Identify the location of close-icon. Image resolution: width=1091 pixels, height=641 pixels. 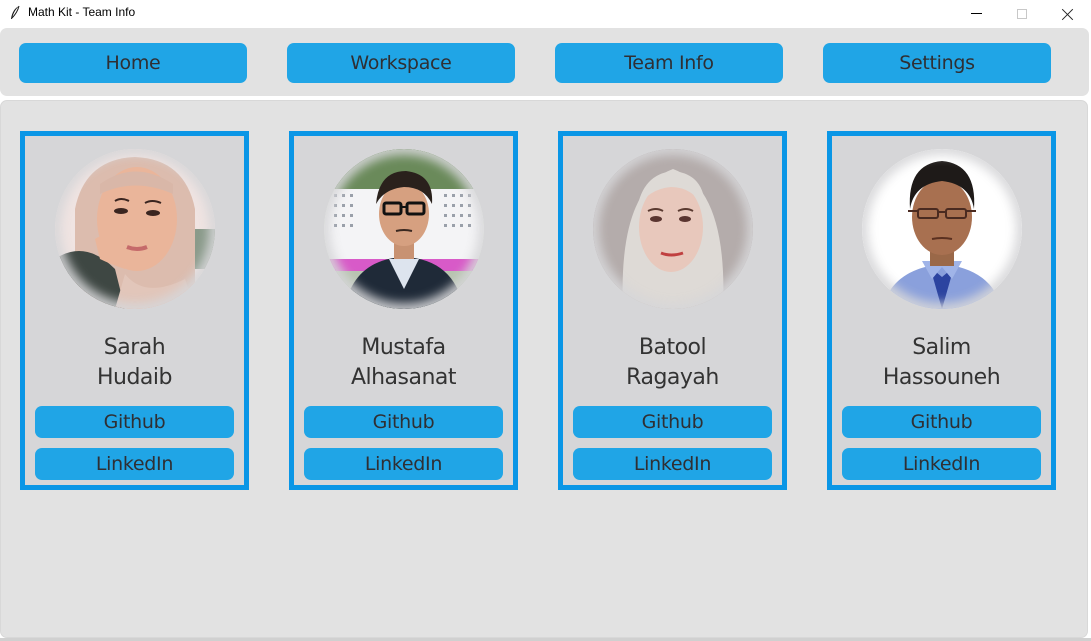
(1068, 14).